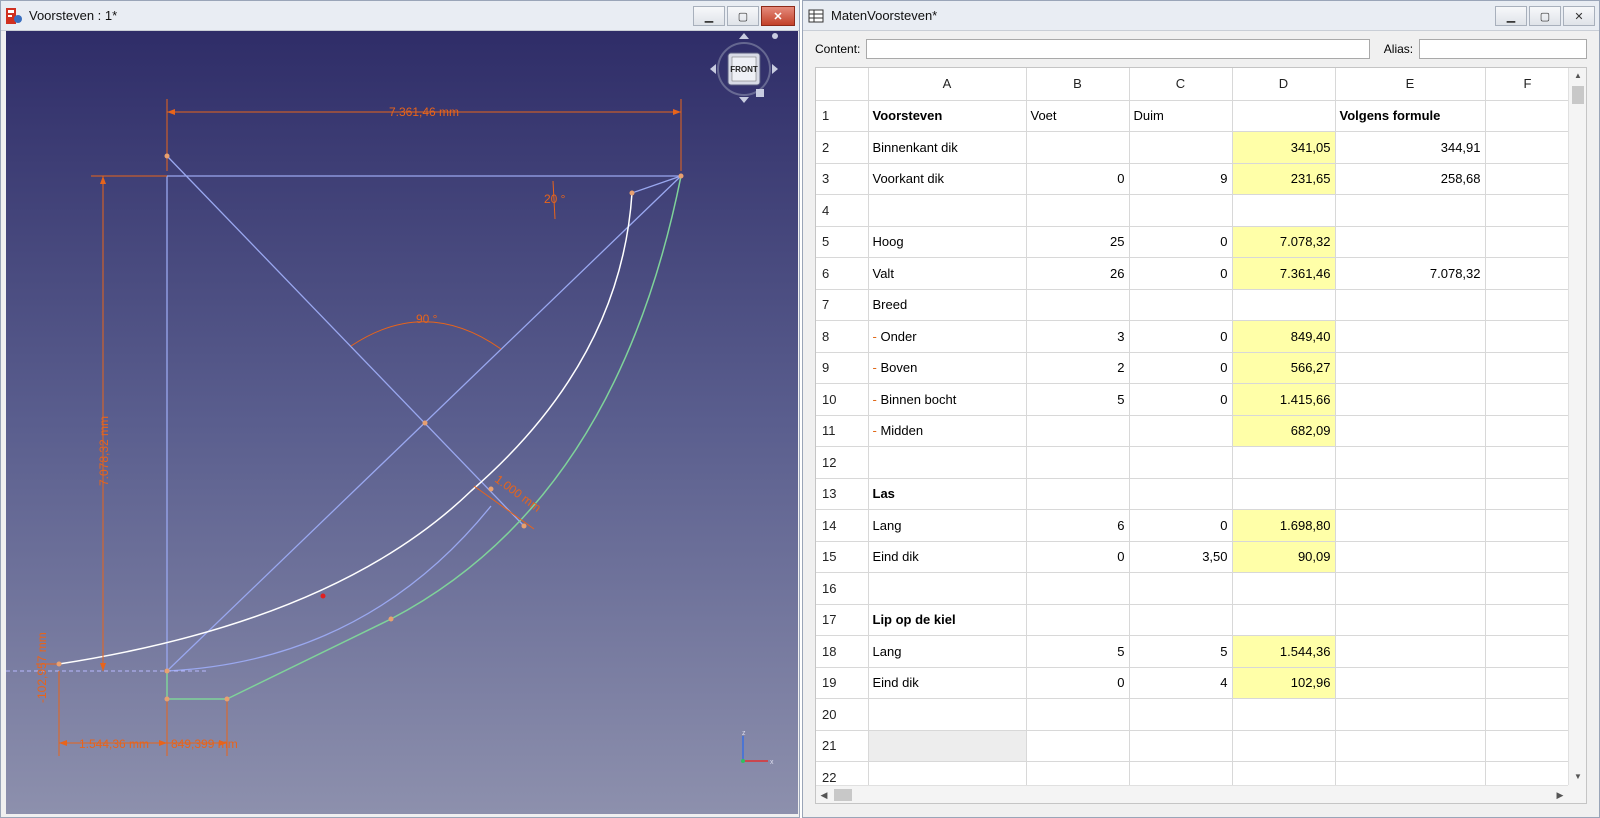 Image resolution: width=1600 pixels, height=818 pixels. Describe the element at coordinates (947, 368) in the screenshot. I see `cell-A: - Boven` at that location.